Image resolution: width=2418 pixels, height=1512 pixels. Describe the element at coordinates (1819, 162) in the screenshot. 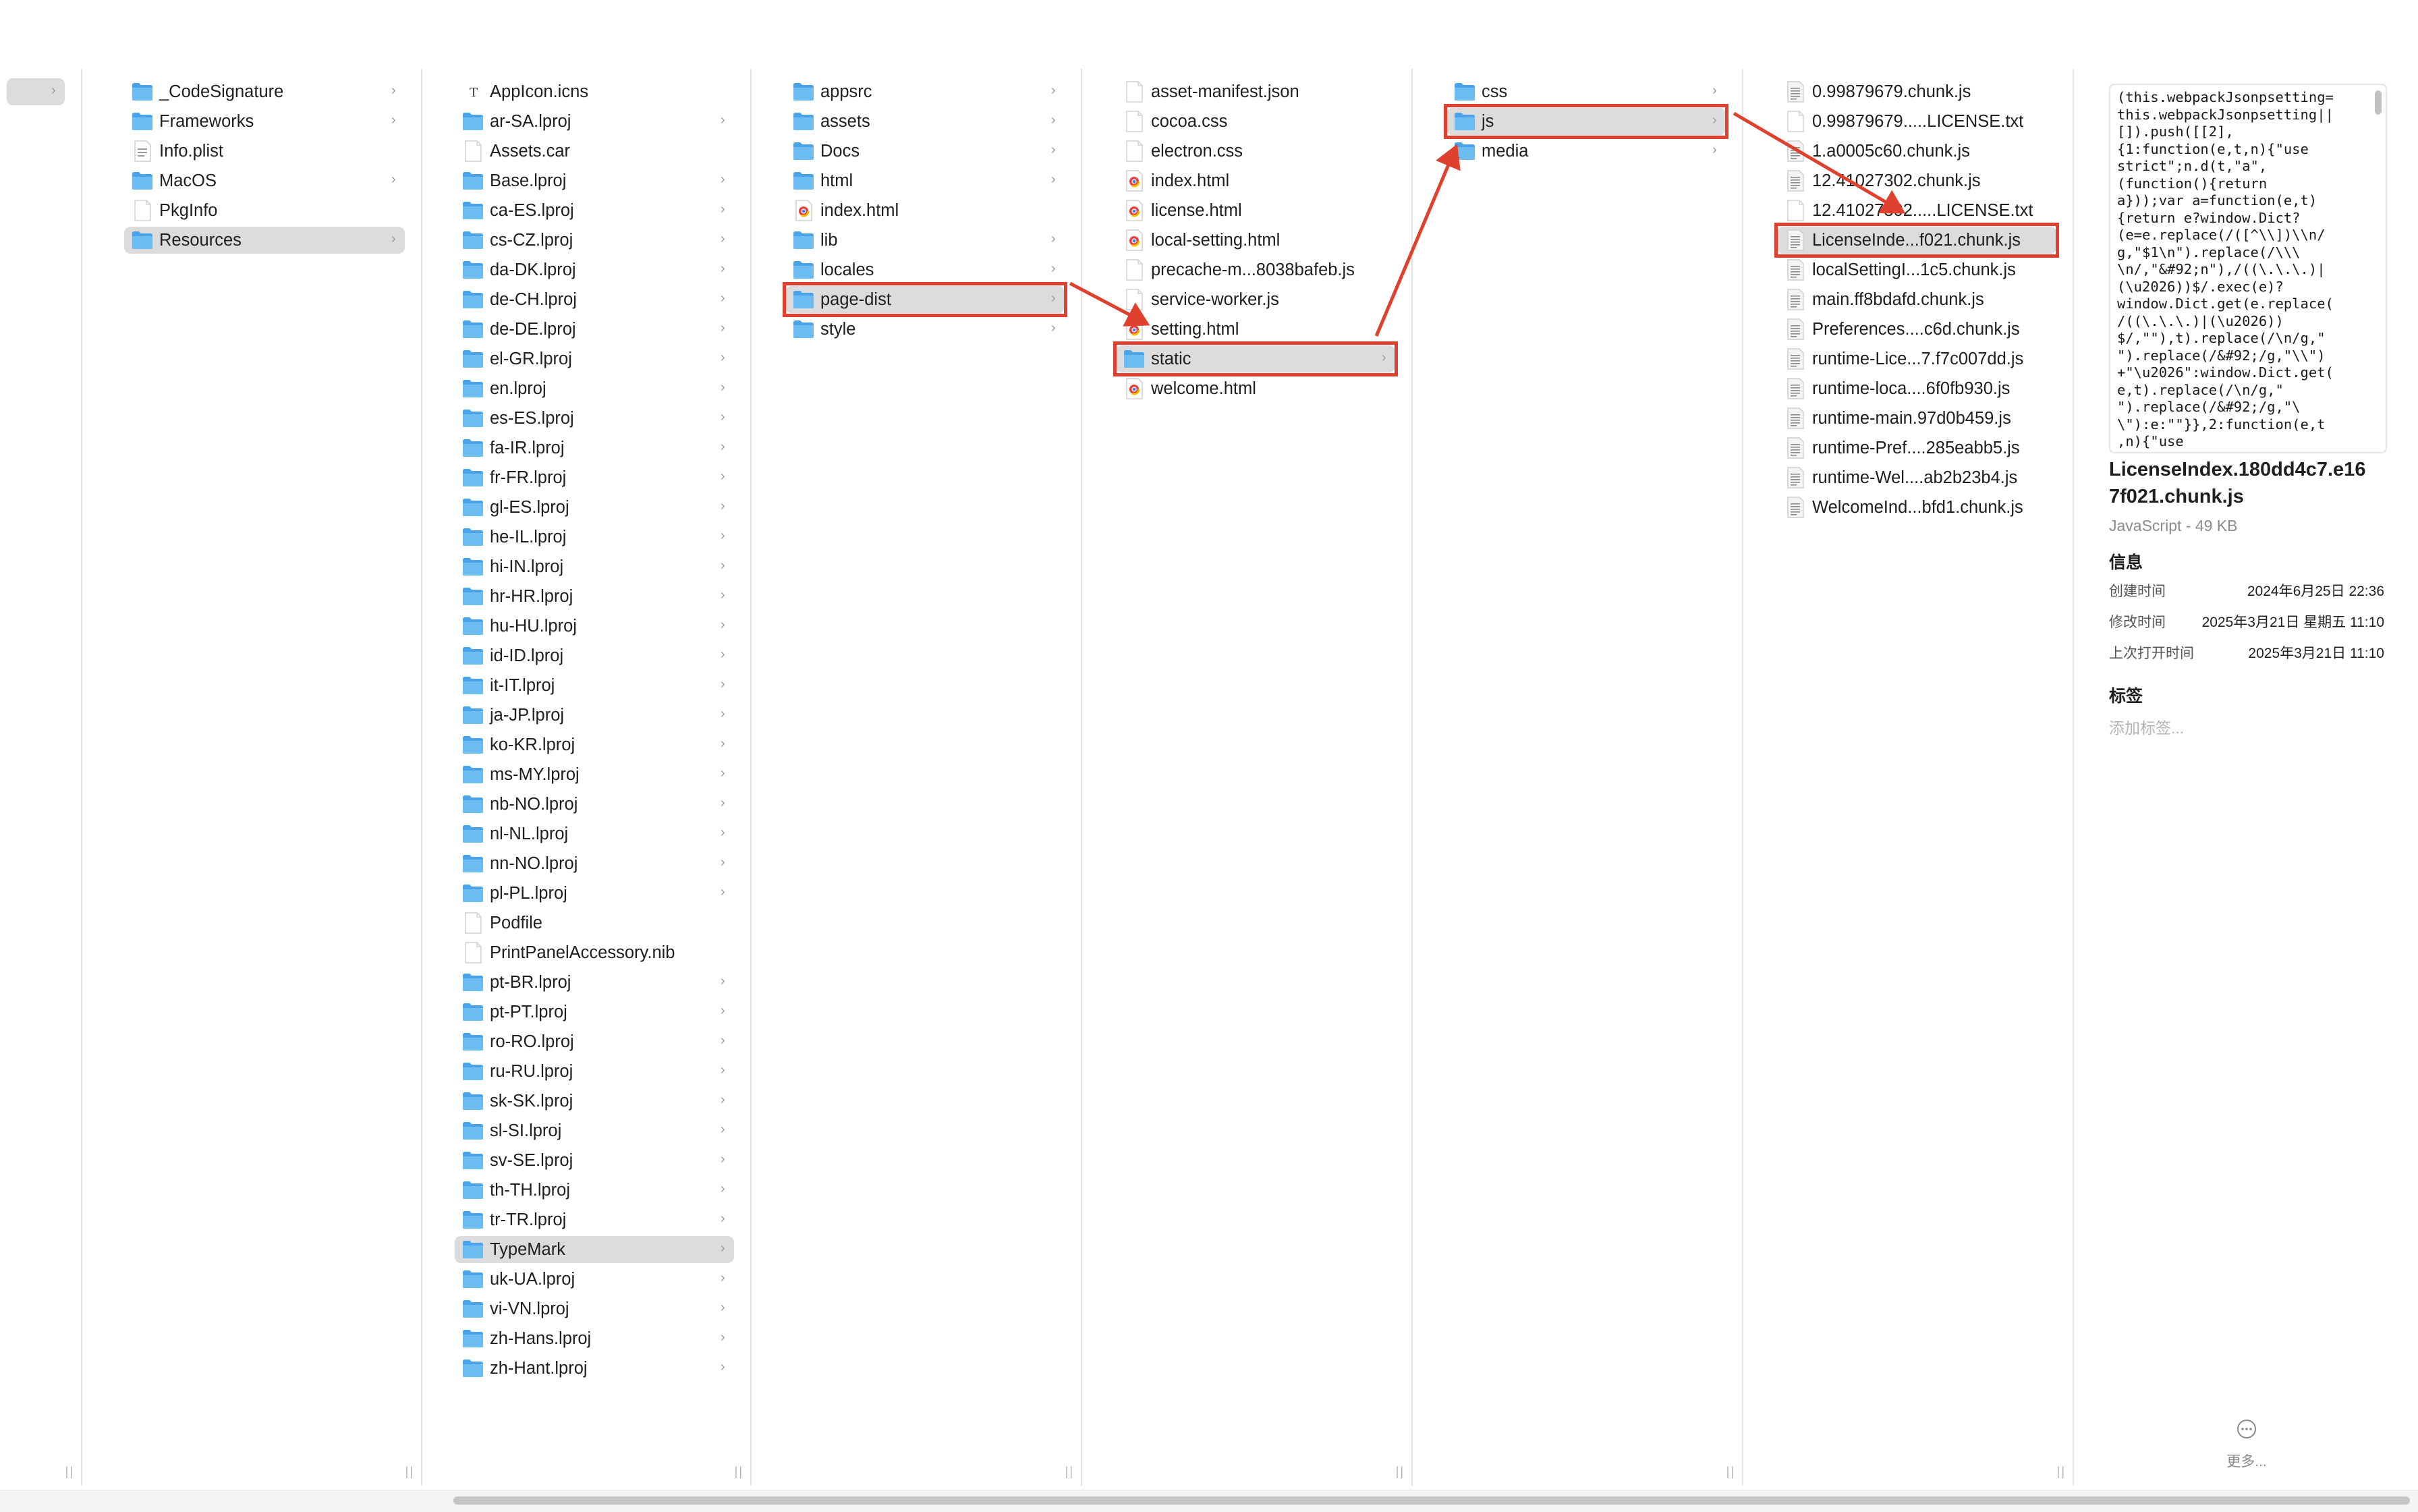

I see `arrow-js-to-licenseindex` at that location.